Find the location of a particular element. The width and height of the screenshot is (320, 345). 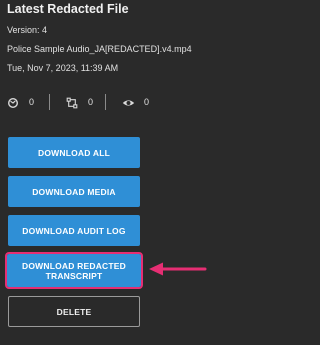

stat-views: 0 is located at coordinates (135, 102).